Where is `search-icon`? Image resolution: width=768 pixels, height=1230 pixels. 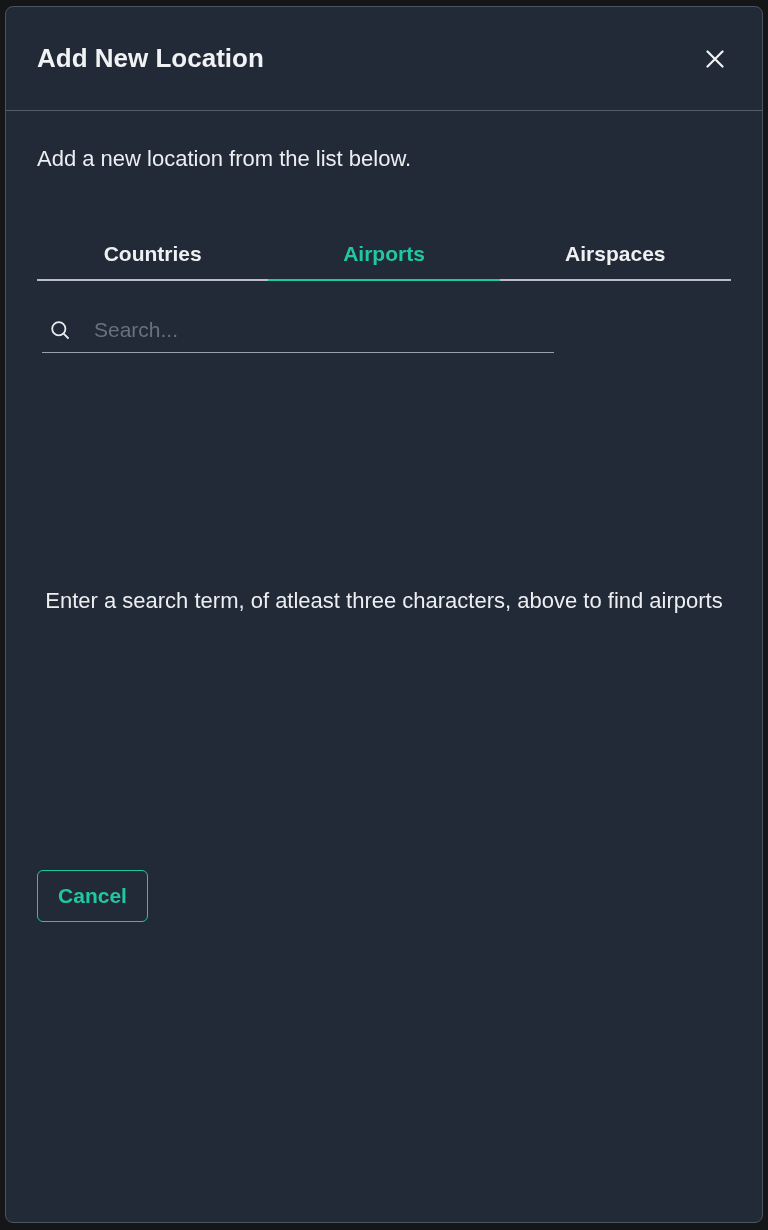
search-icon is located at coordinates (60, 330).